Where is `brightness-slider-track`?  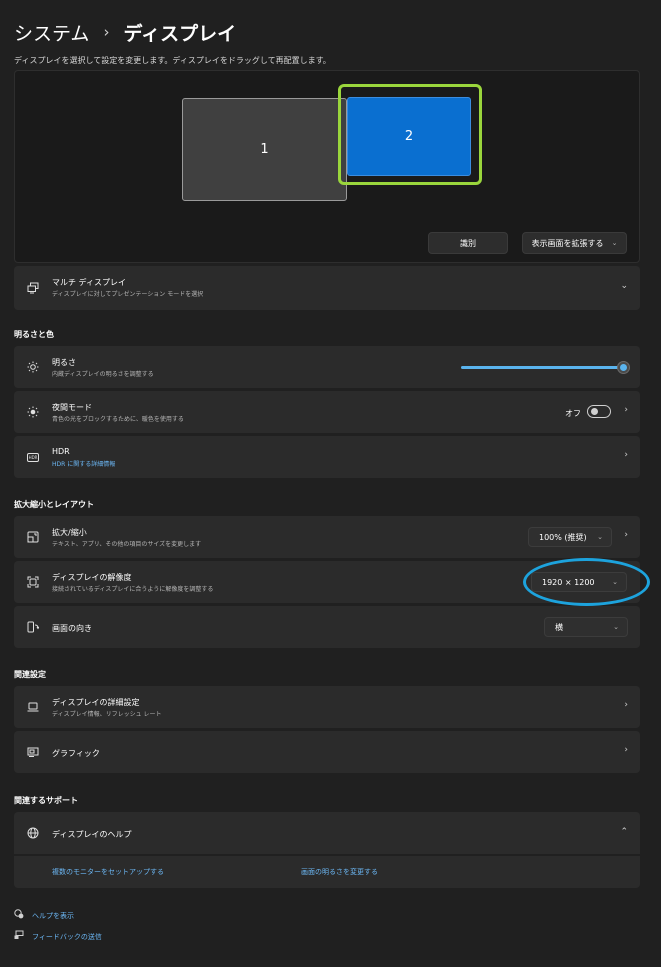 brightness-slider-track is located at coordinates (543, 367).